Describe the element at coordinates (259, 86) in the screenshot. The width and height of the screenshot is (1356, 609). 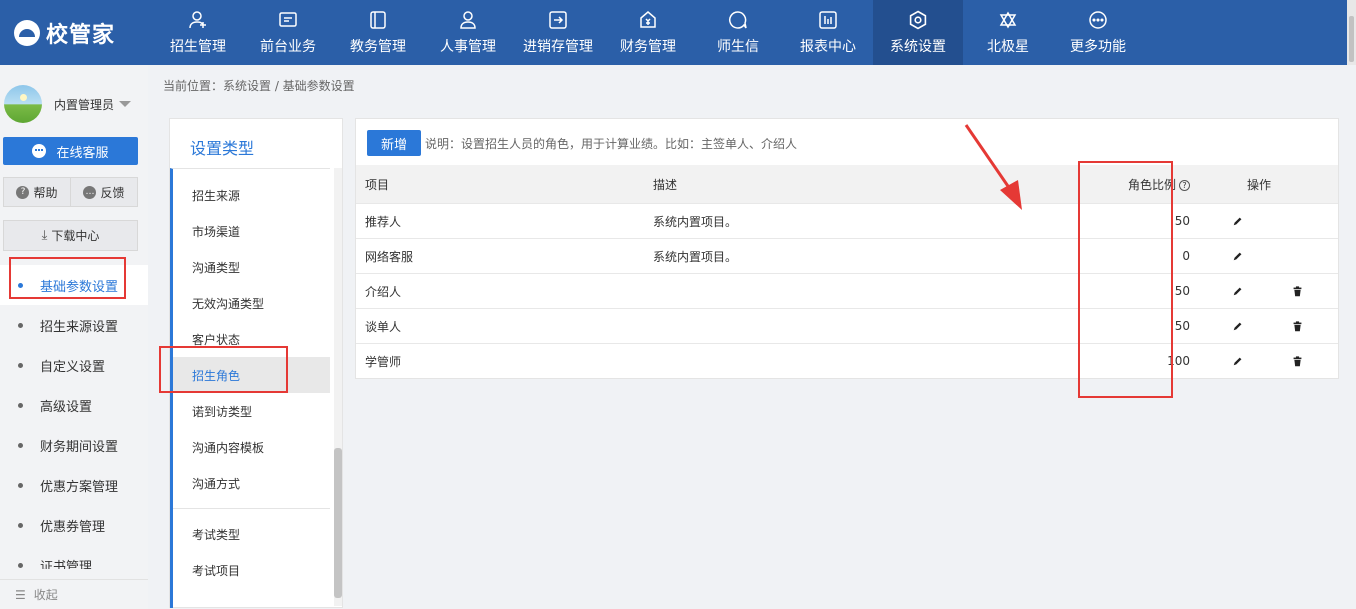
I see `breadcrumb-text: 当前位置：系统设置 / 基础参数设置` at that location.